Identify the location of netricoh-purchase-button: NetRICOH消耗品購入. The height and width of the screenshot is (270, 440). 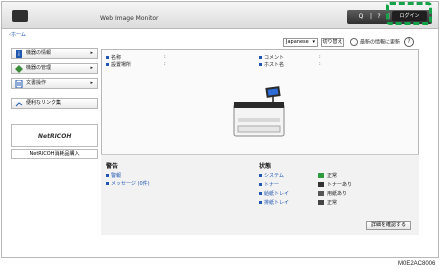
(54, 154).